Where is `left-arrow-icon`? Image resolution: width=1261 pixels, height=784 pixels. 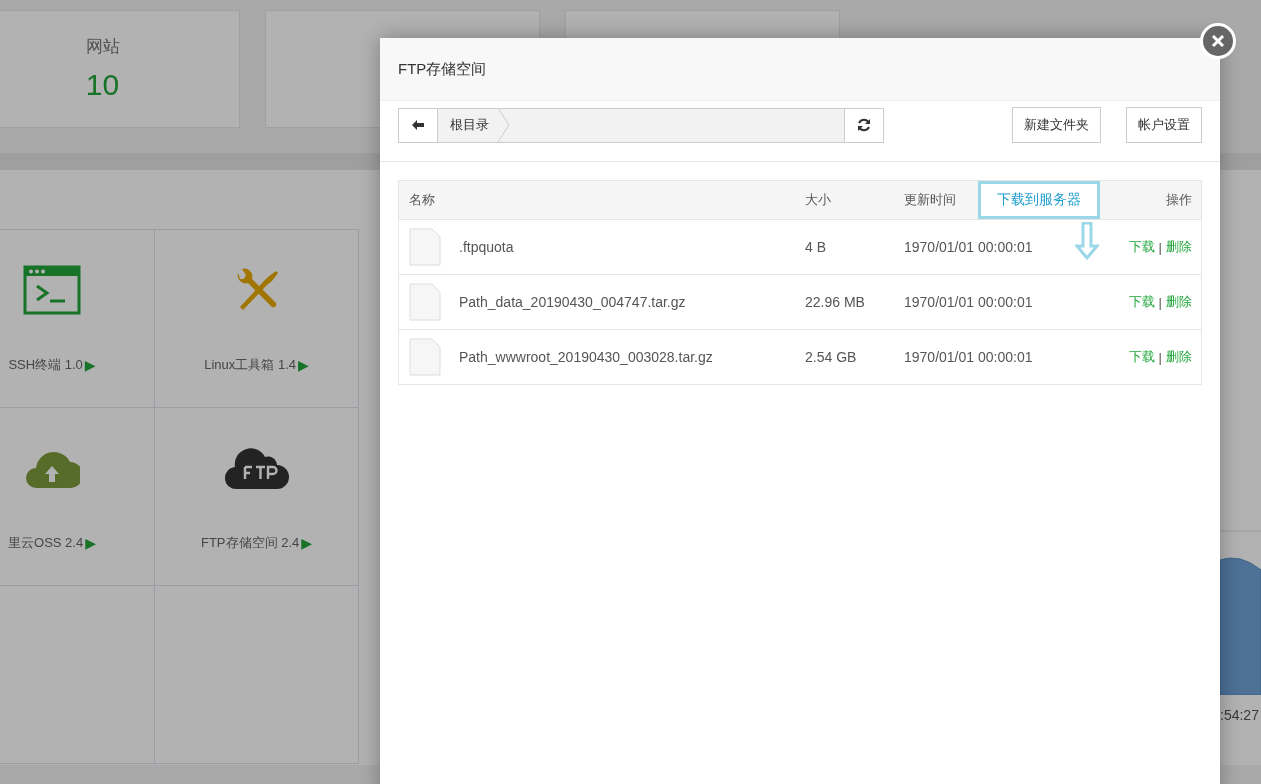
left-arrow-icon is located at coordinates (418, 125).